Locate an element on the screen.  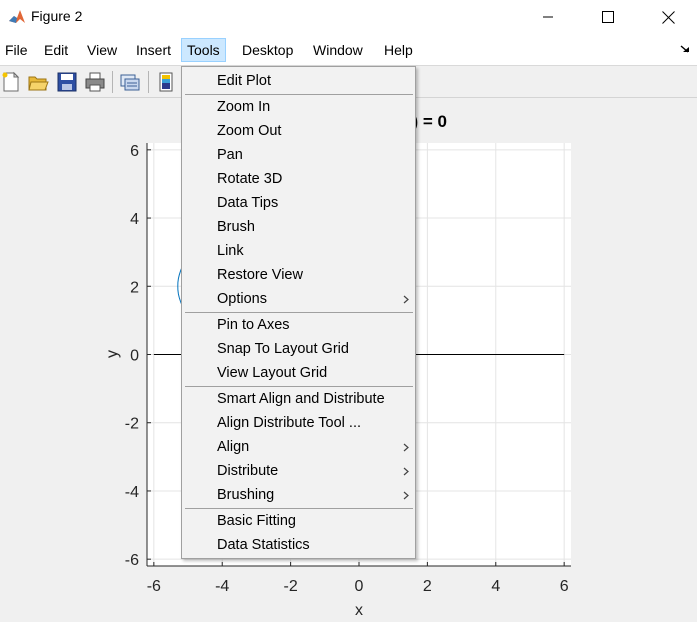
menu-view: View is located at coordinates (102, 50).